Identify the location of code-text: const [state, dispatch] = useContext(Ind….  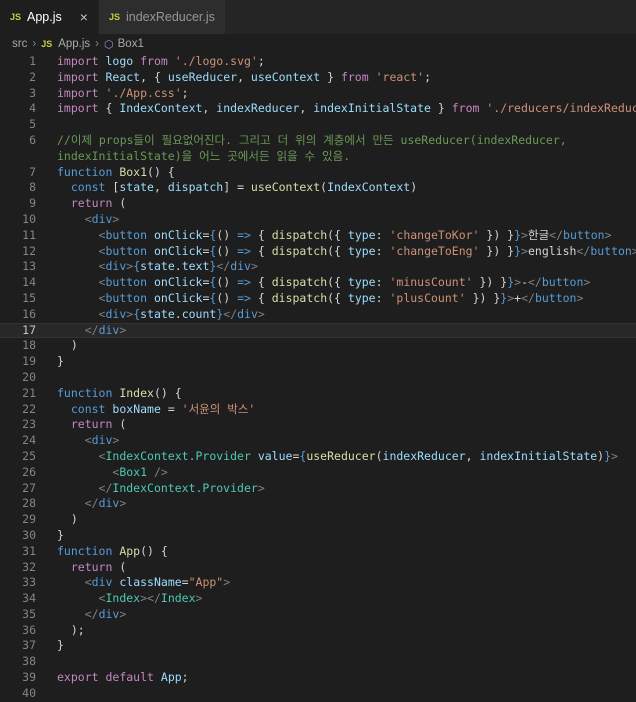
(244, 187).